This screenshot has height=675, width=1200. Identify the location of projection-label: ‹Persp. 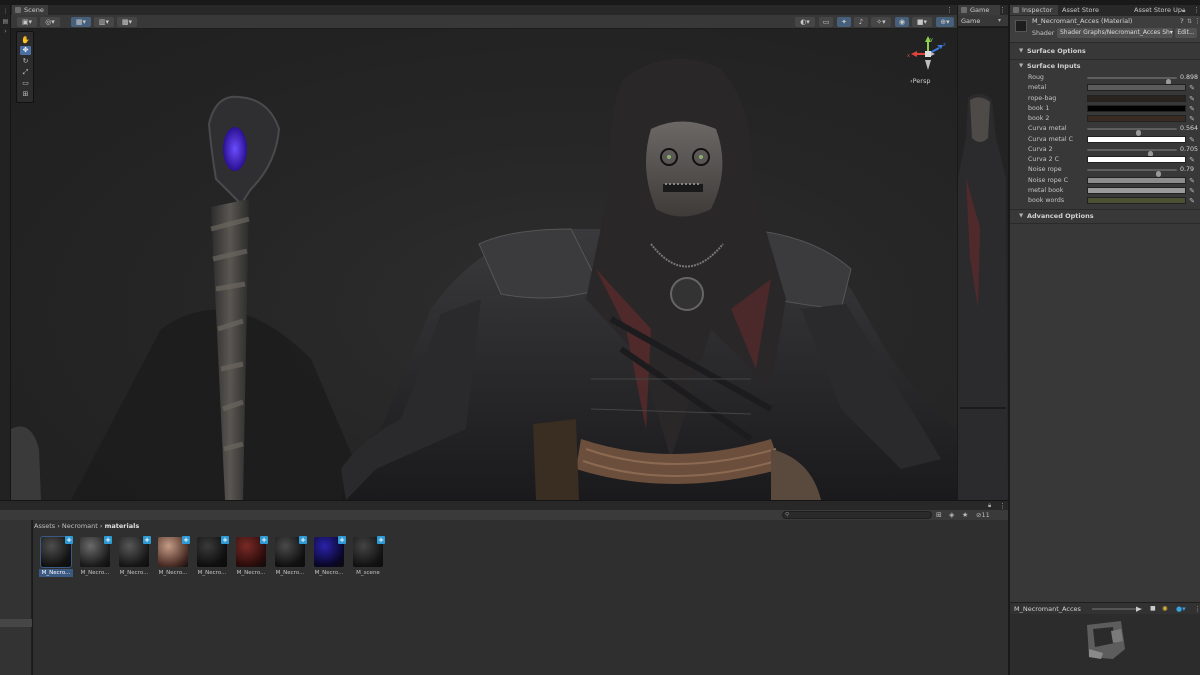
(930, 81).